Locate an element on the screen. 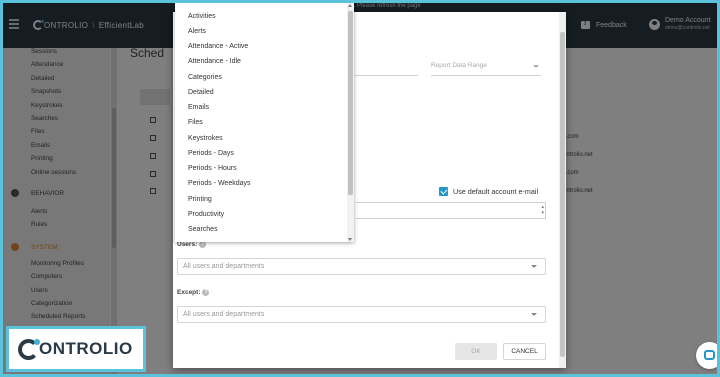 The height and width of the screenshot is (377, 720). dropdown-option: Attendance - Idle is located at coordinates (214, 61).